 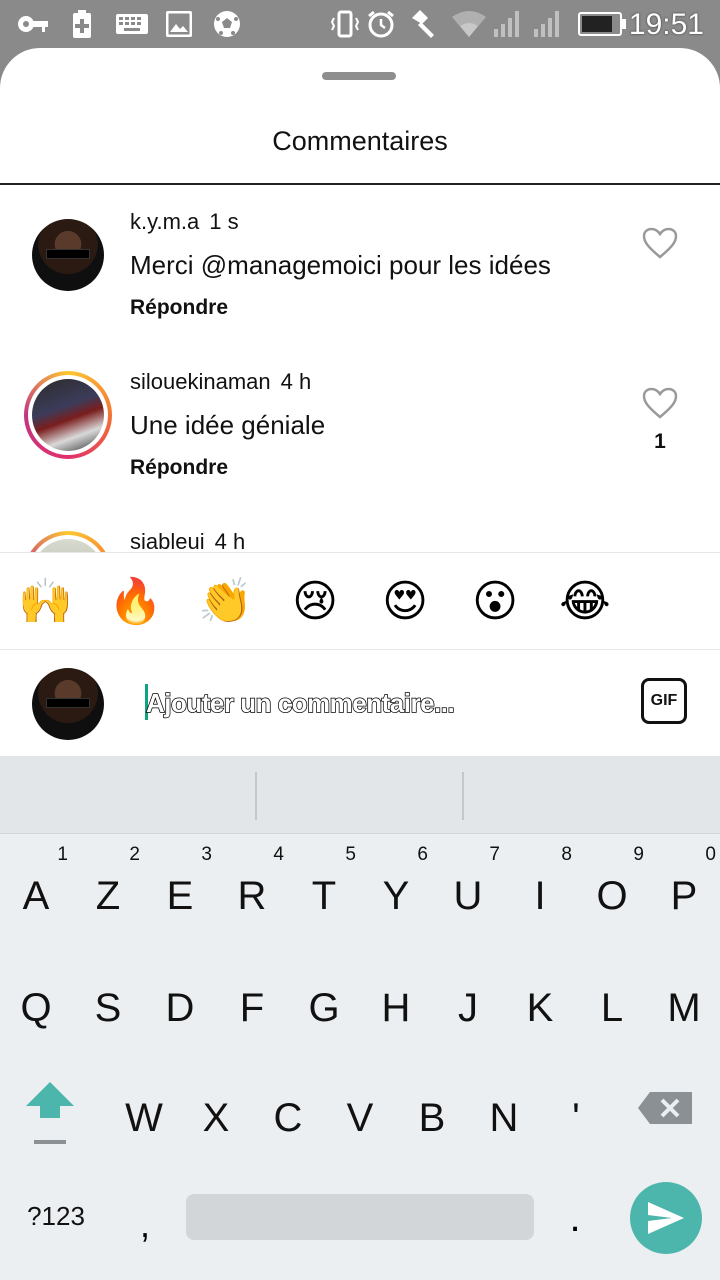 What do you see at coordinates (566, 854) in the screenshot?
I see `key-hint: 8` at bounding box center [566, 854].